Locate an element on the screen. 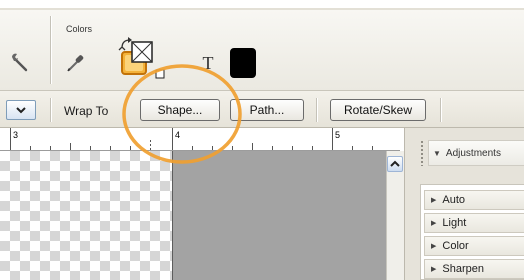 Image resolution: width=524 pixels, height=280 pixels. rotate-skew-button: Rotate/Skew is located at coordinates (378, 110).